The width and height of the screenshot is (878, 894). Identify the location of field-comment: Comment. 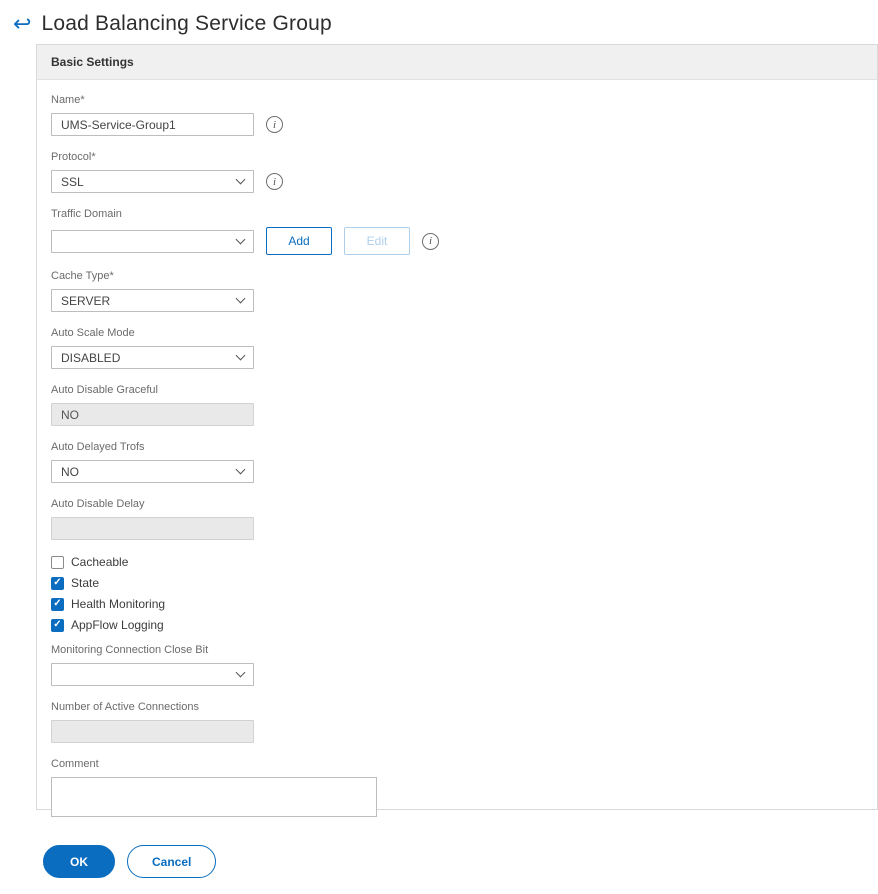
(456, 789).